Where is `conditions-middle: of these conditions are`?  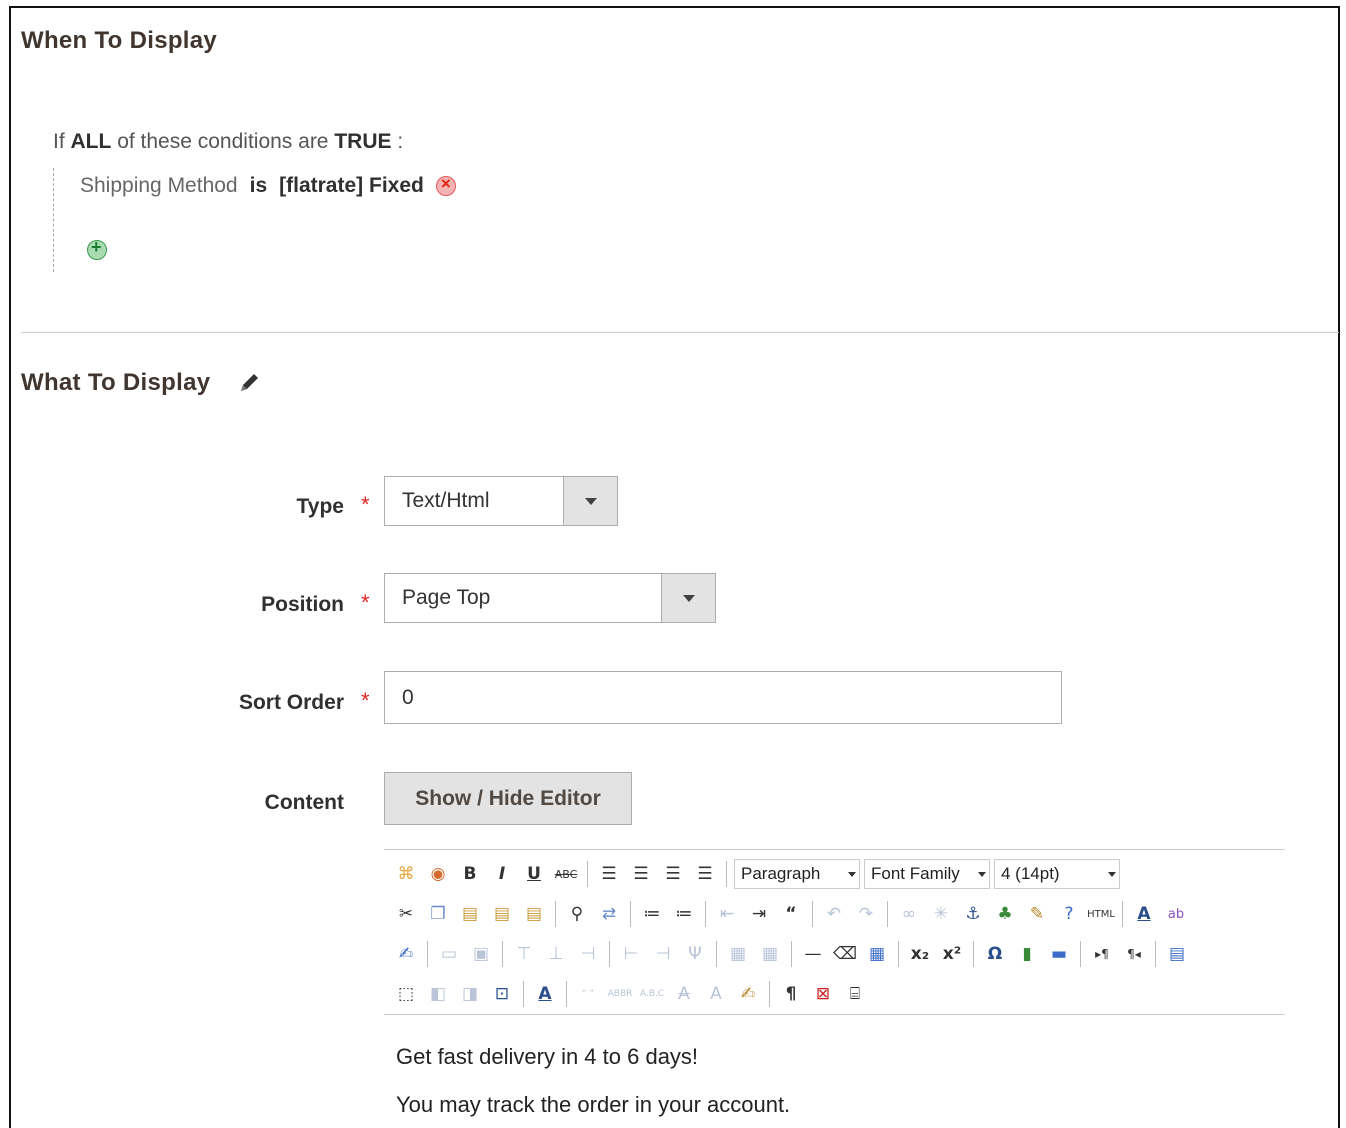
conditions-middle: of these conditions are is located at coordinates (223, 141).